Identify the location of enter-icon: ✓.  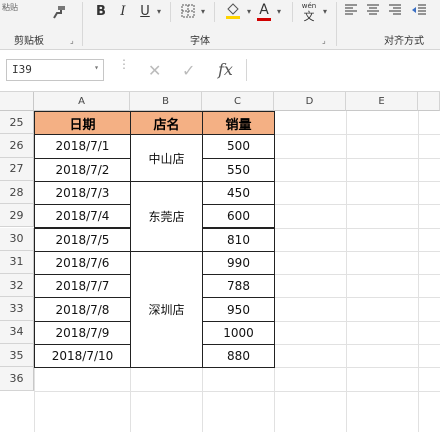
(188, 70).